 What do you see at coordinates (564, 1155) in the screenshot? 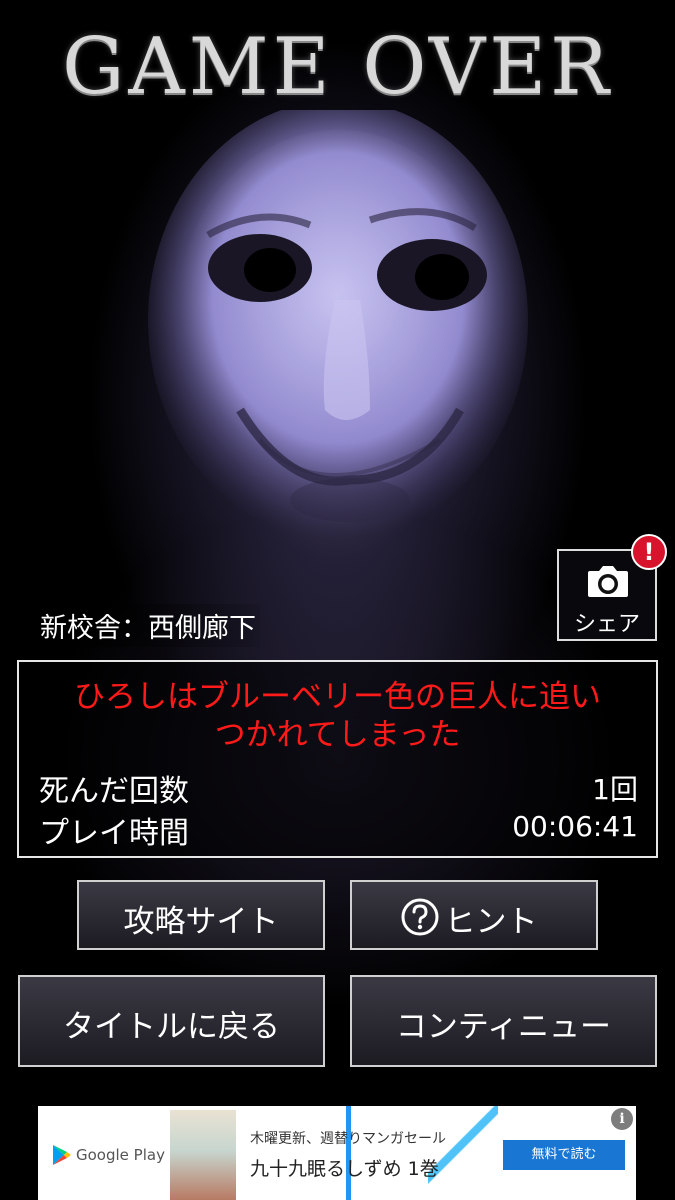
I see `ad-read-free-button: 無料で読む` at bounding box center [564, 1155].